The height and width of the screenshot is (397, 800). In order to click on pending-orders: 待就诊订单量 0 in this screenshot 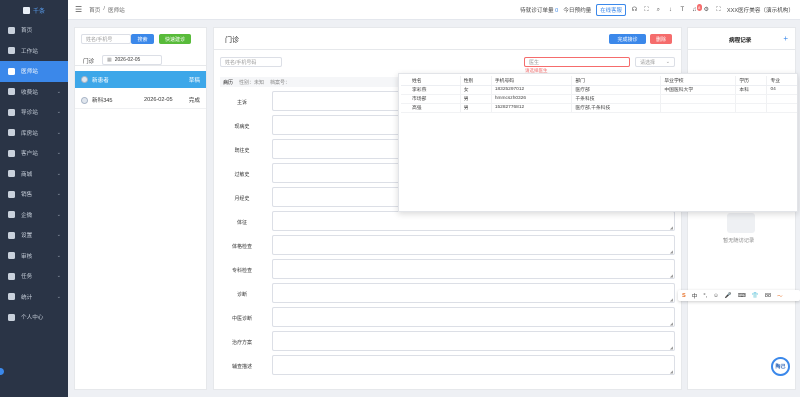, I will do `click(539, 10)`.